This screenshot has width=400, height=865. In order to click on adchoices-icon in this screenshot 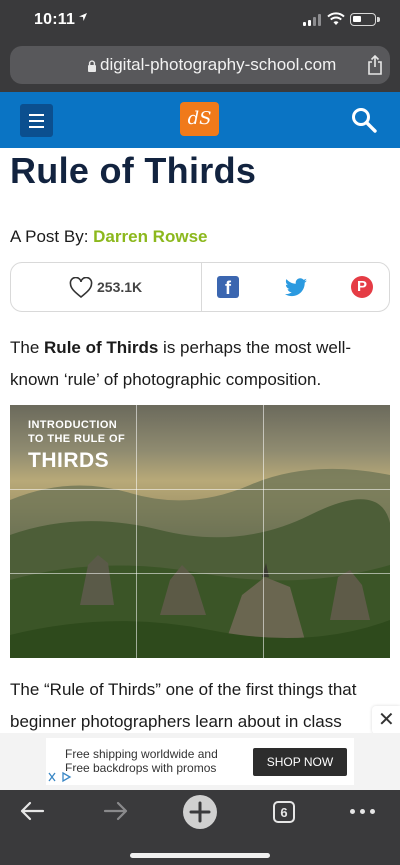, I will do `click(61, 777)`.